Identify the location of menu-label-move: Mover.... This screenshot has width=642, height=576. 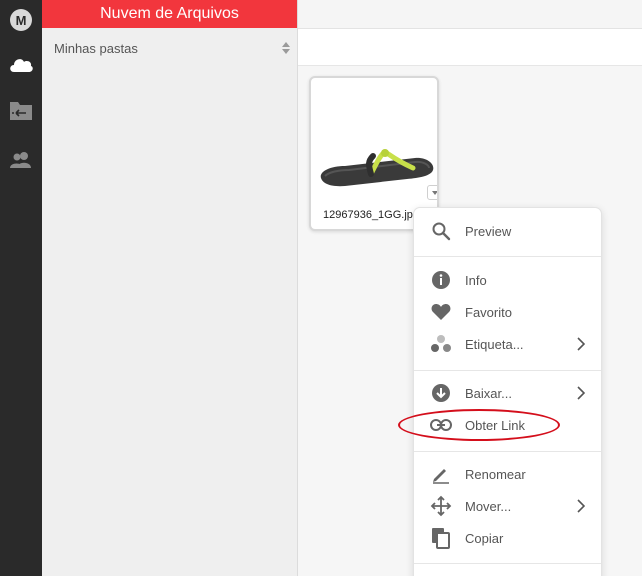
(488, 506).